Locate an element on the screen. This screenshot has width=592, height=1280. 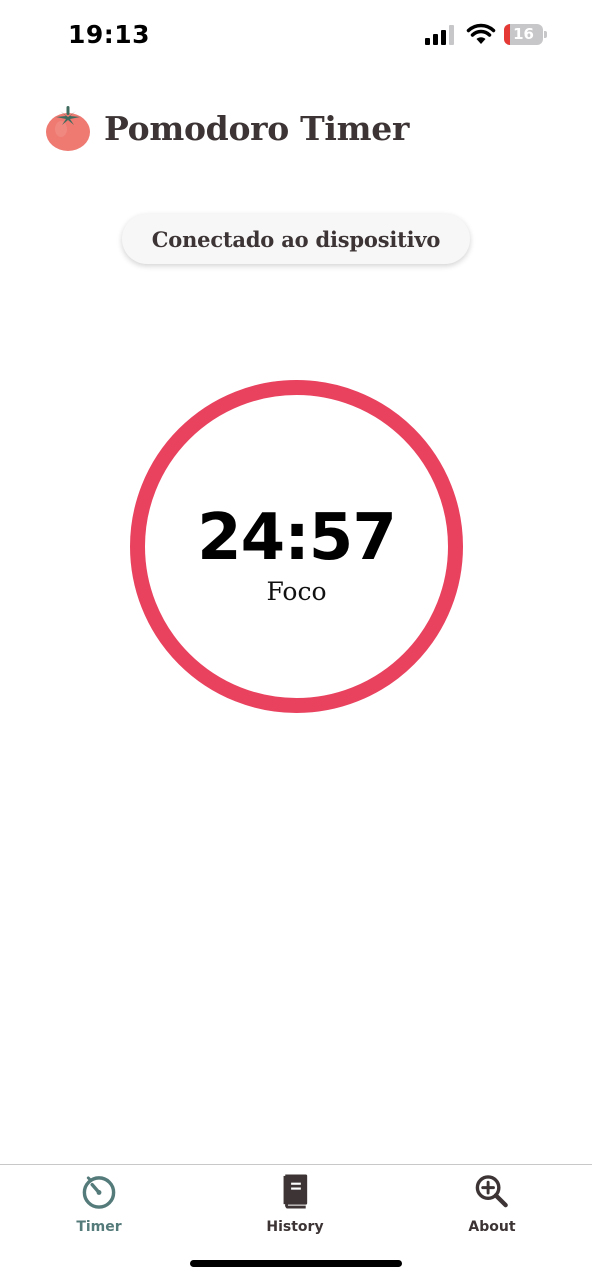
home-indicator is located at coordinates (296, 1263).